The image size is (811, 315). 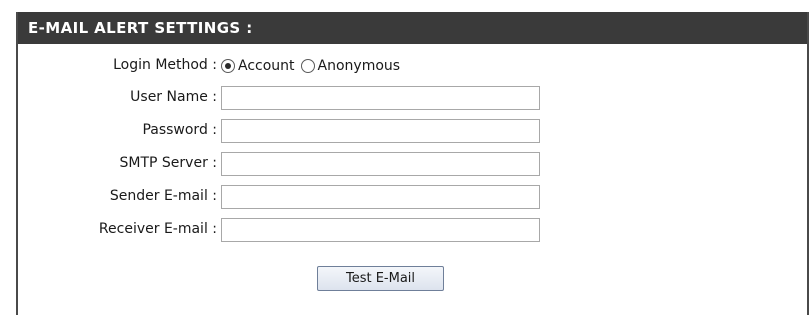 What do you see at coordinates (163, 196) in the screenshot?
I see `sender-email-label: Sender E-mail :` at bounding box center [163, 196].